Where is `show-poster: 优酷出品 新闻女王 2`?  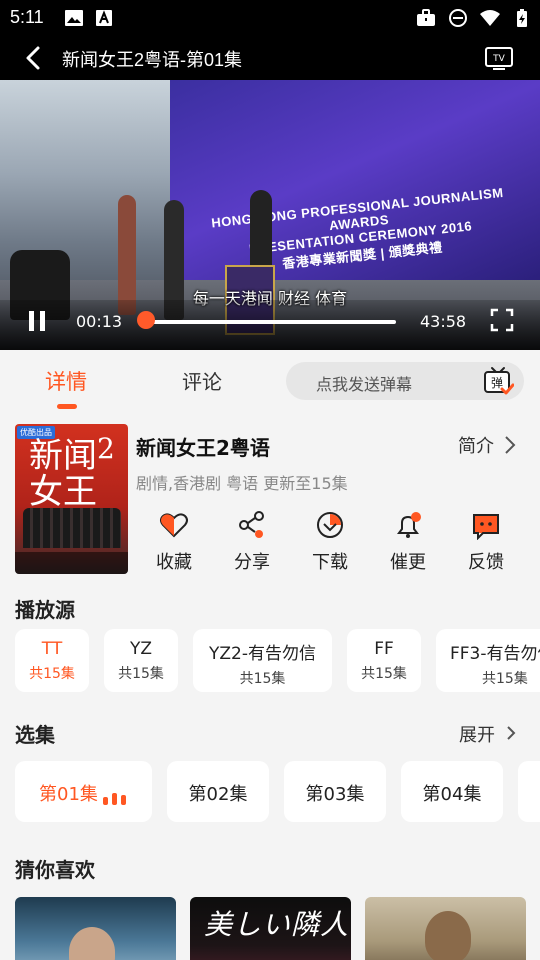 show-poster: 优酷出品 新闻女王 2 is located at coordinates (71, 499).